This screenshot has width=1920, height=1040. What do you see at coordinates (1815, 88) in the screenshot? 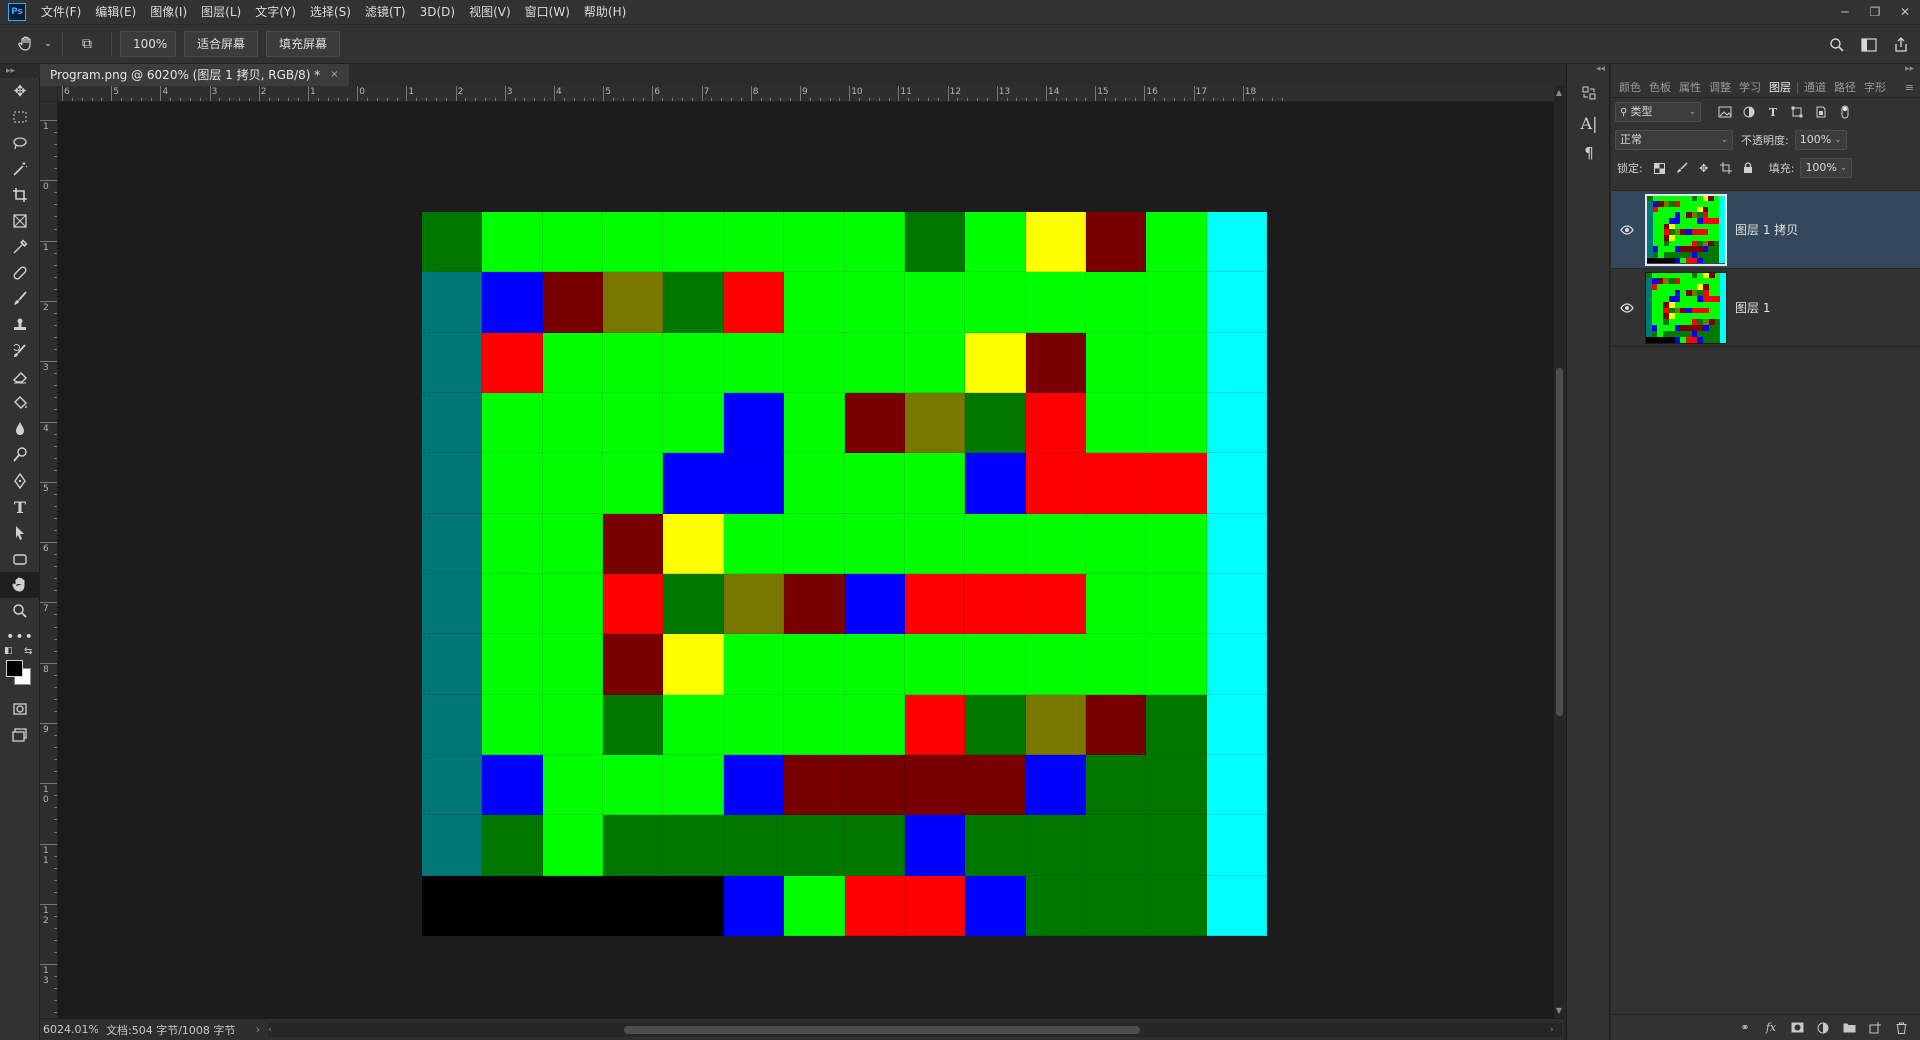
I see `panel-tab: 通道` at bounding box center [1815, 88].